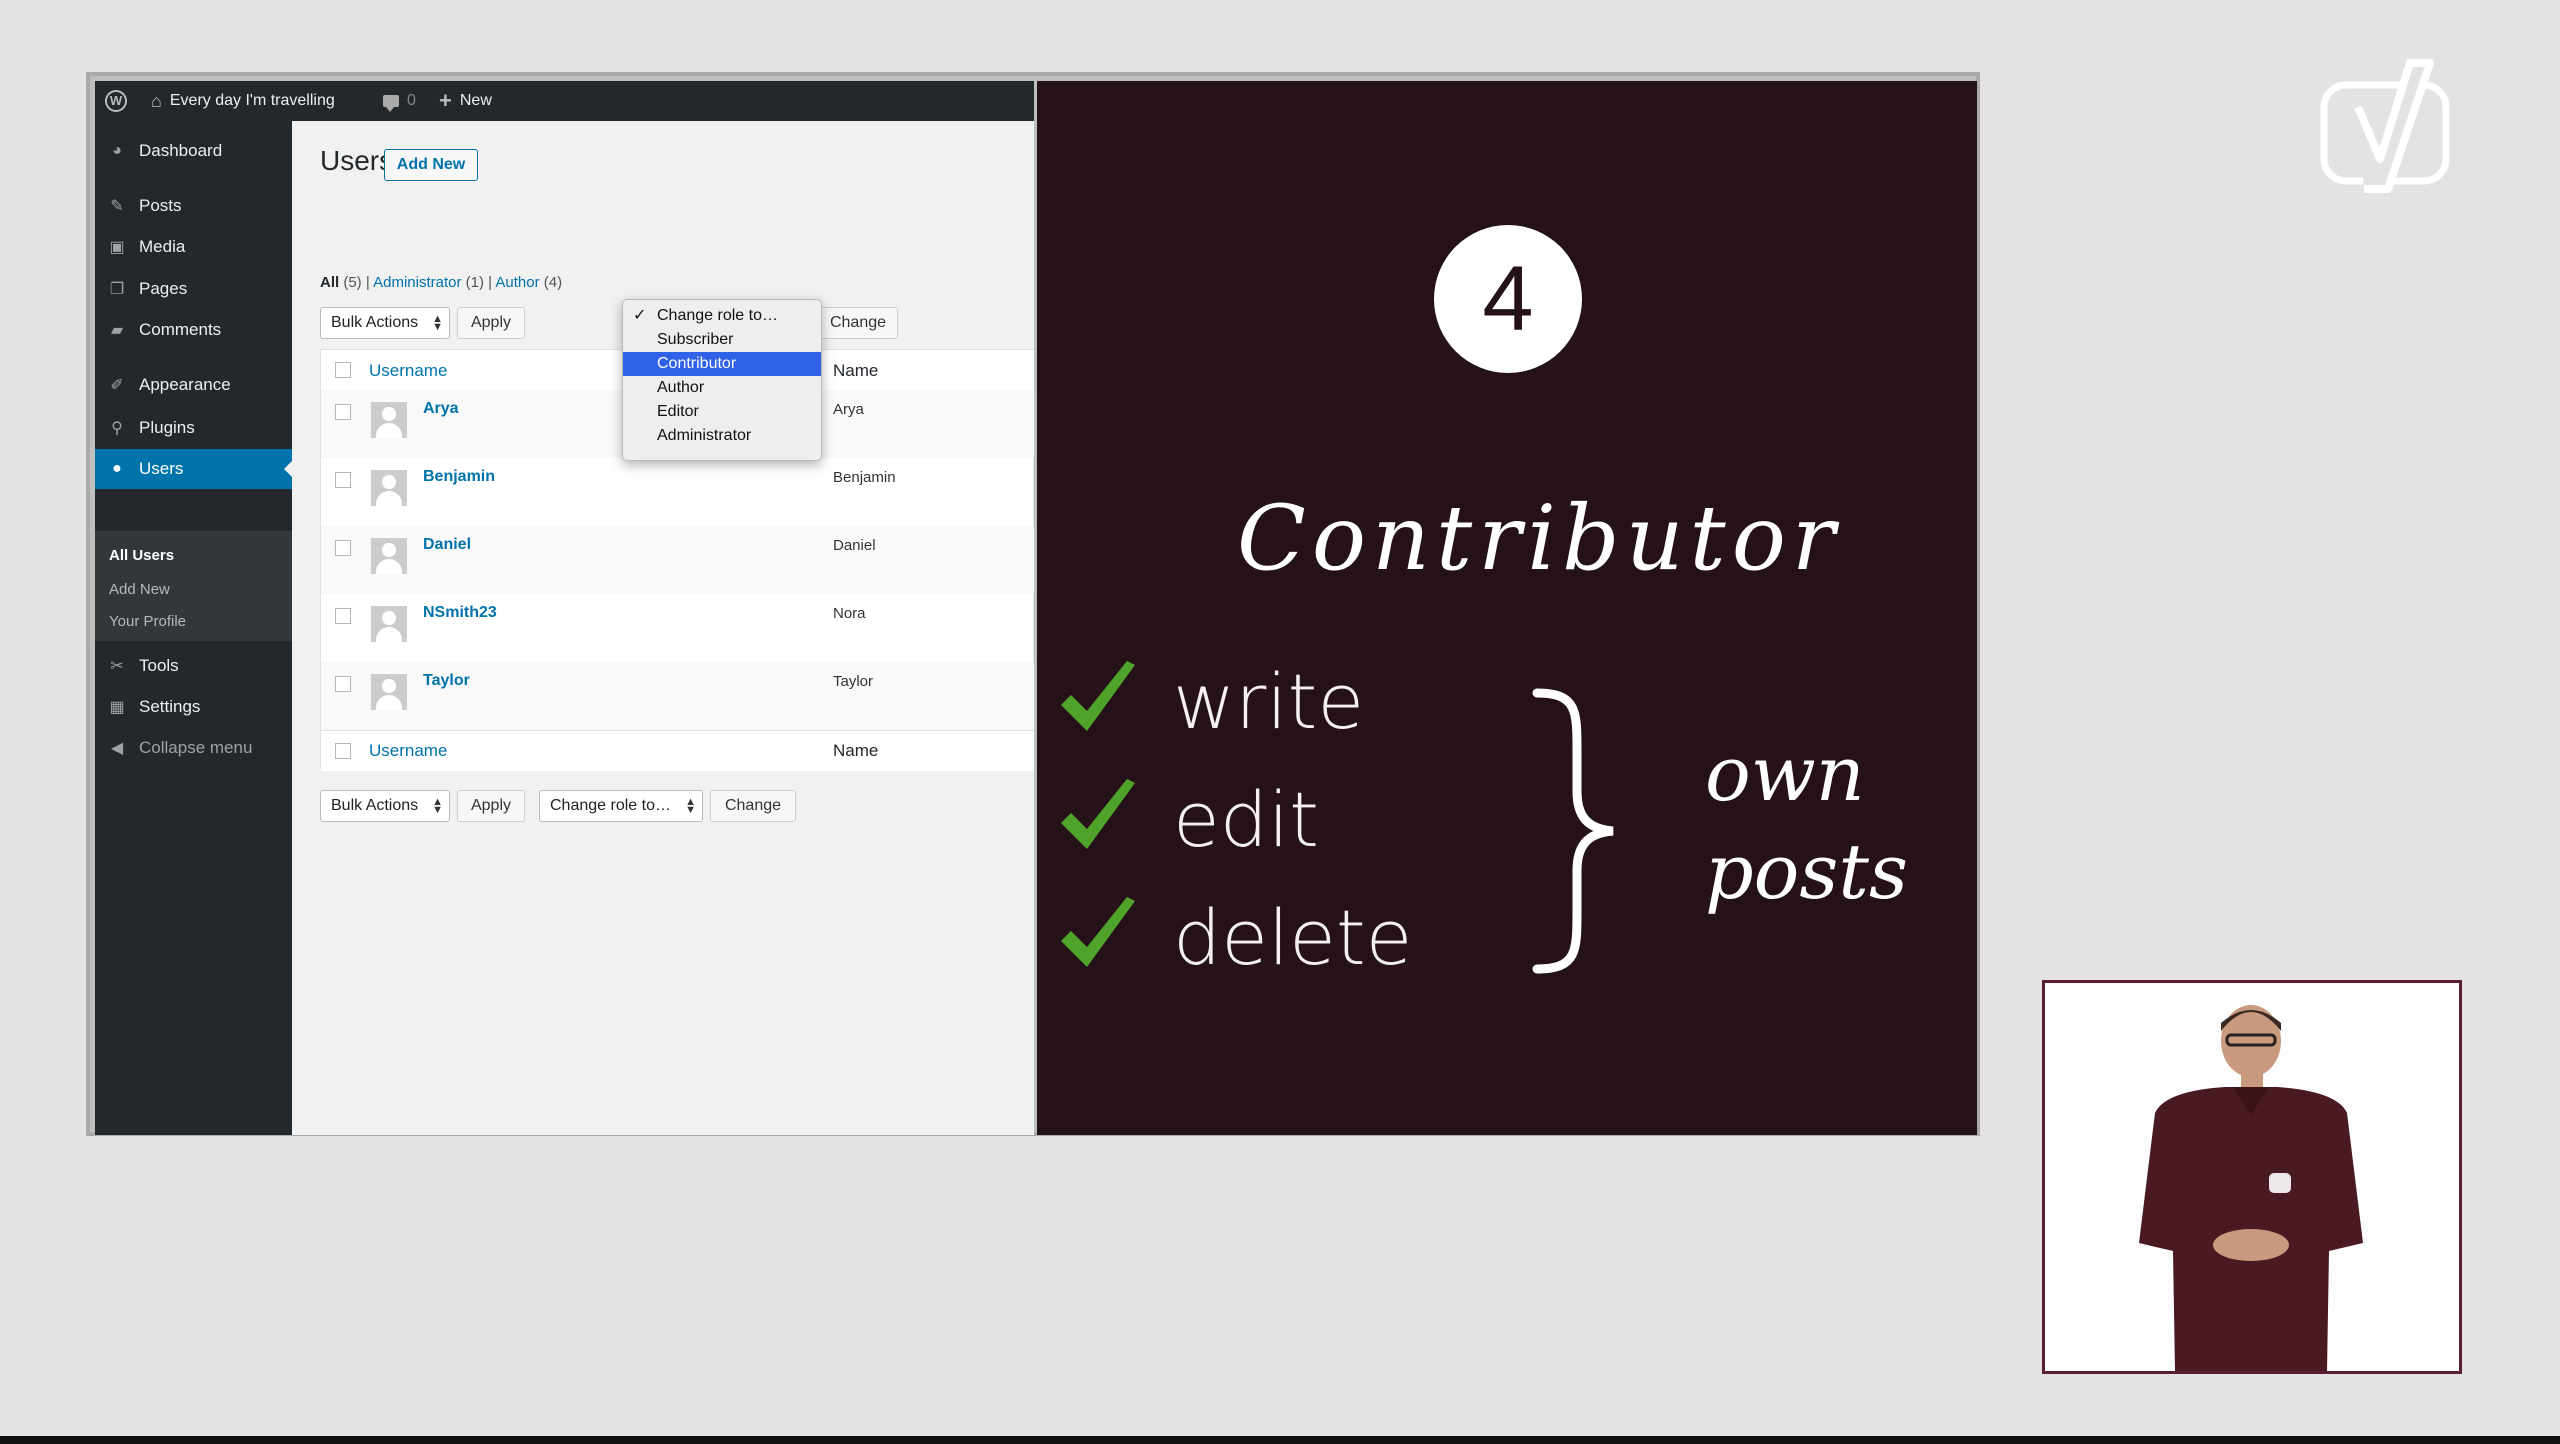  Describe the element at coordinates (553, 282) in the screenshot. I see `filter-author-count: (4)` at that location.